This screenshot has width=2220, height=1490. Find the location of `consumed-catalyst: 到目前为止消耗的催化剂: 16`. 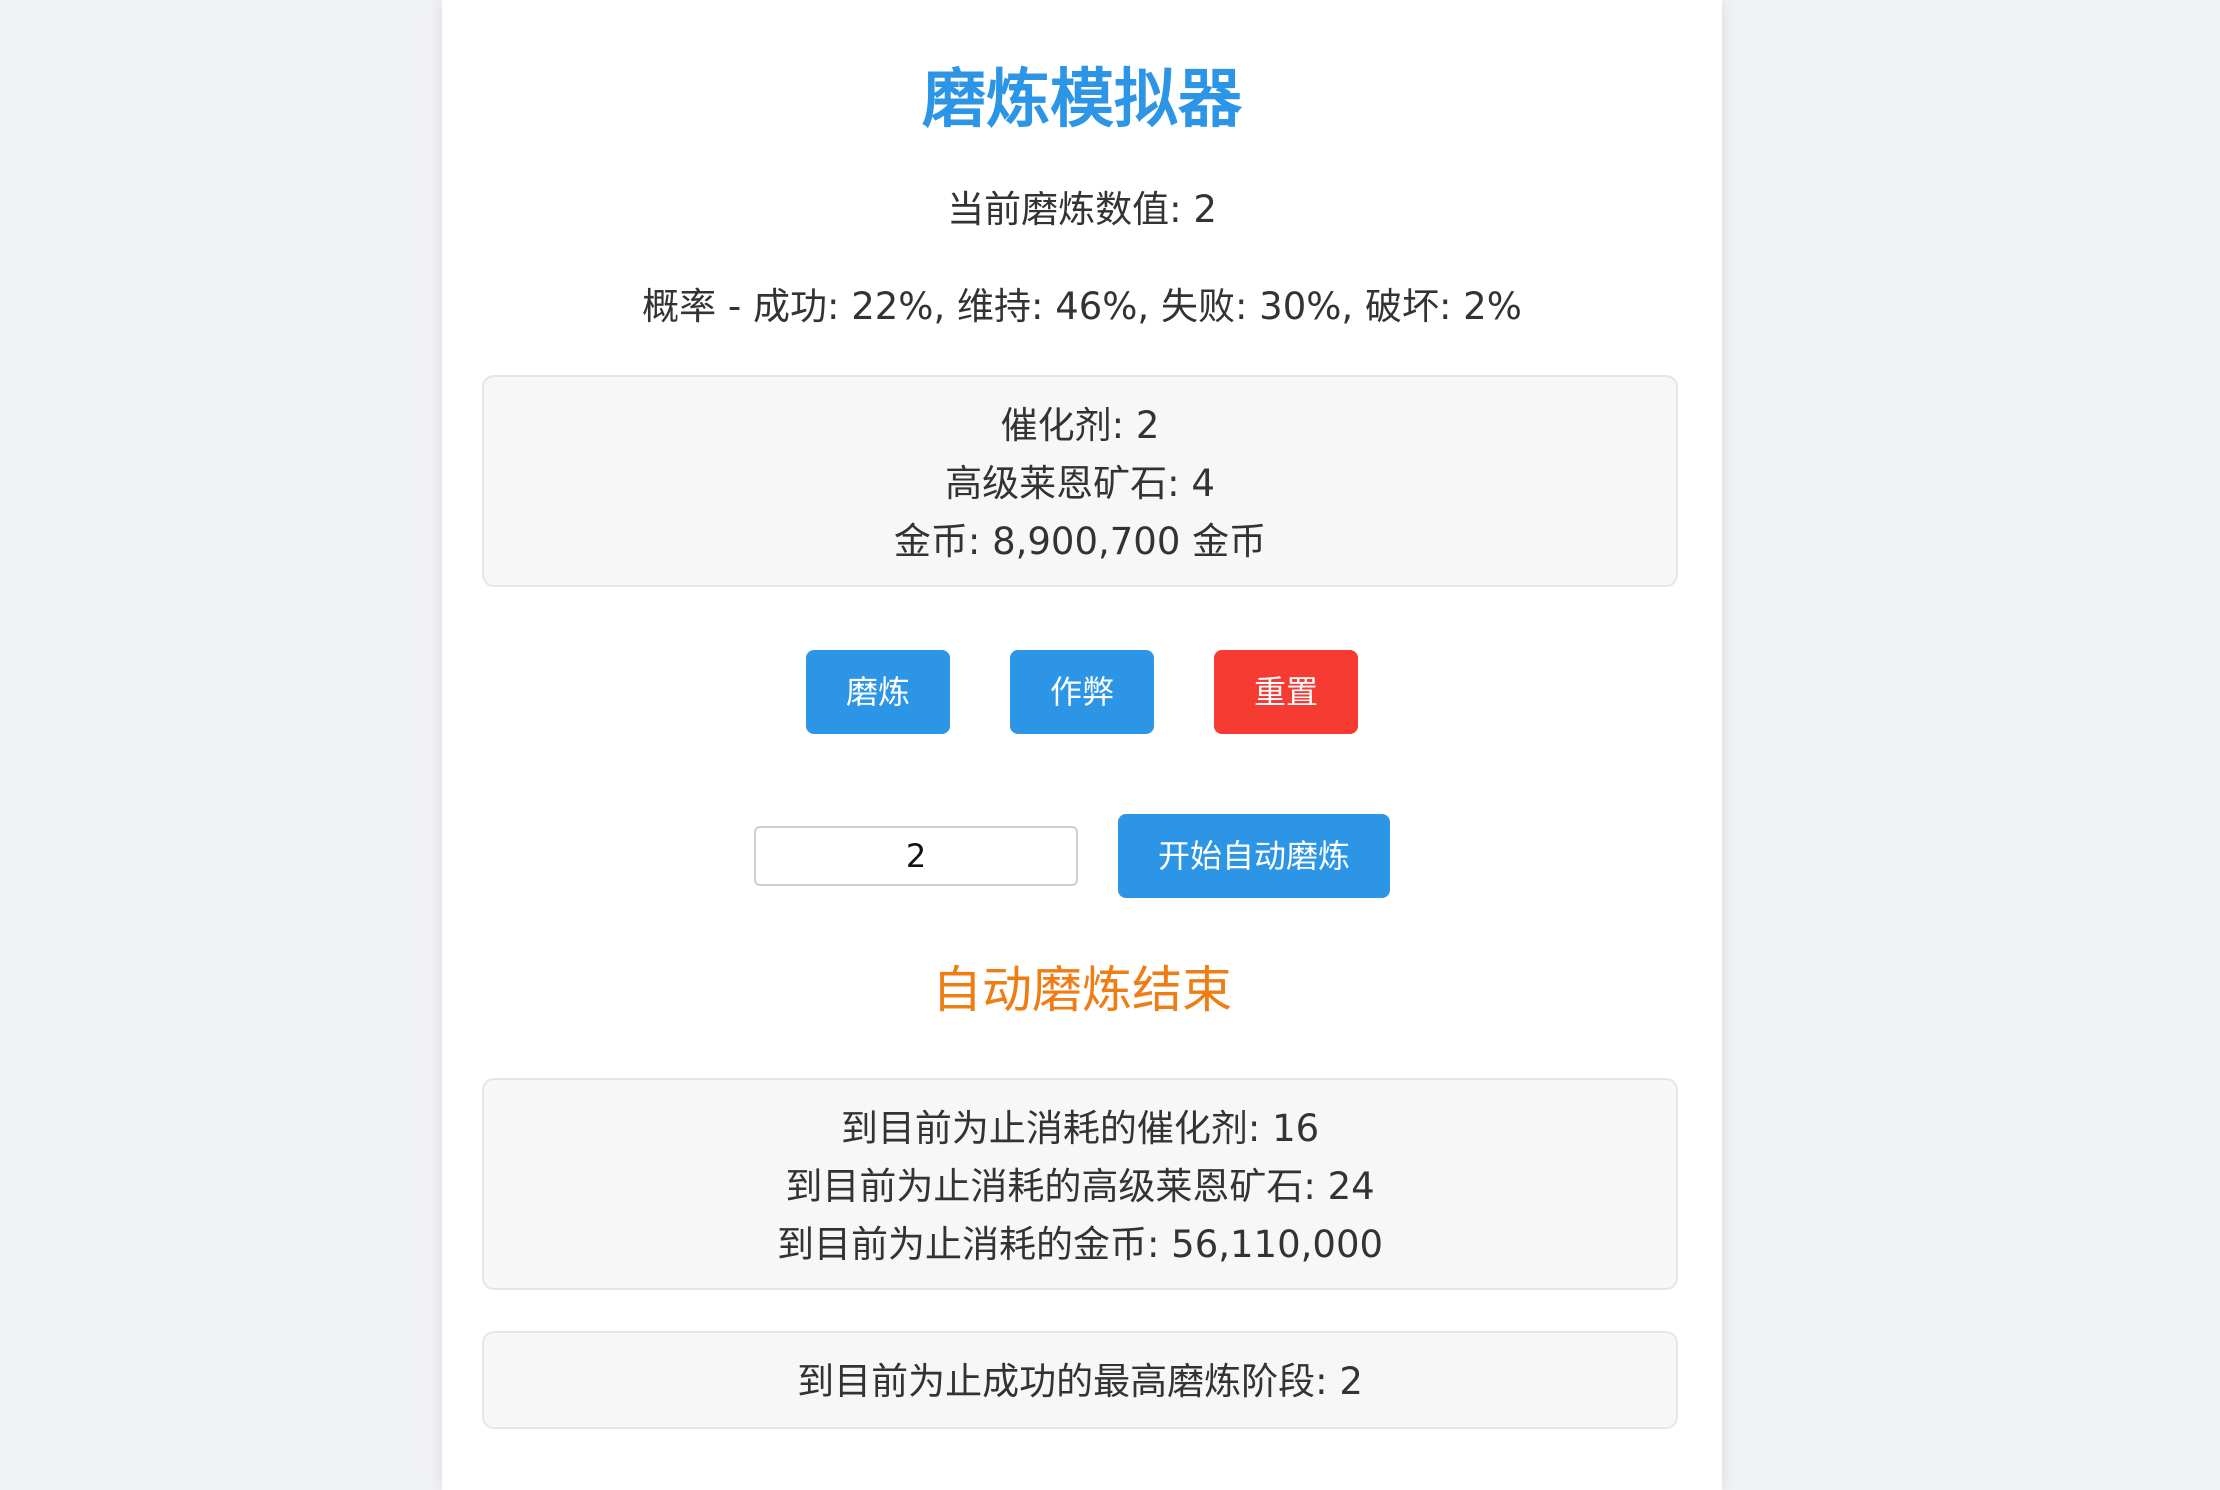

consumed-catalyst: 到目前为止消耗的催化剂: 16 is located at coordinates (1080, 1128).